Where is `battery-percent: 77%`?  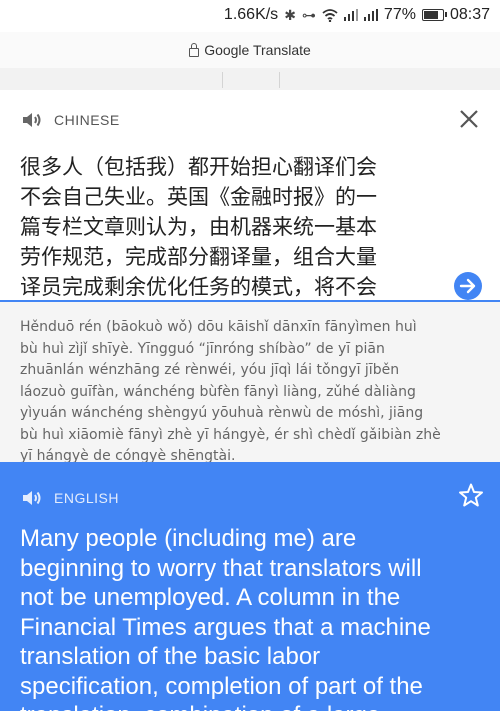
battery-percent: 77% is located at coordinates (399, 14).